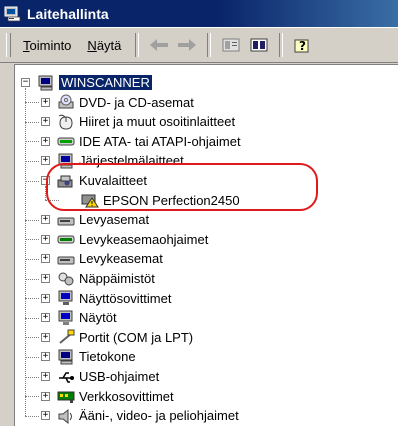 Image resolution: width=398 pixels, height=426 pixels. What do you see at coordinates (12, 13) in the screenshot?
I see `device-manager-icon` at bounding box center [12, 13].